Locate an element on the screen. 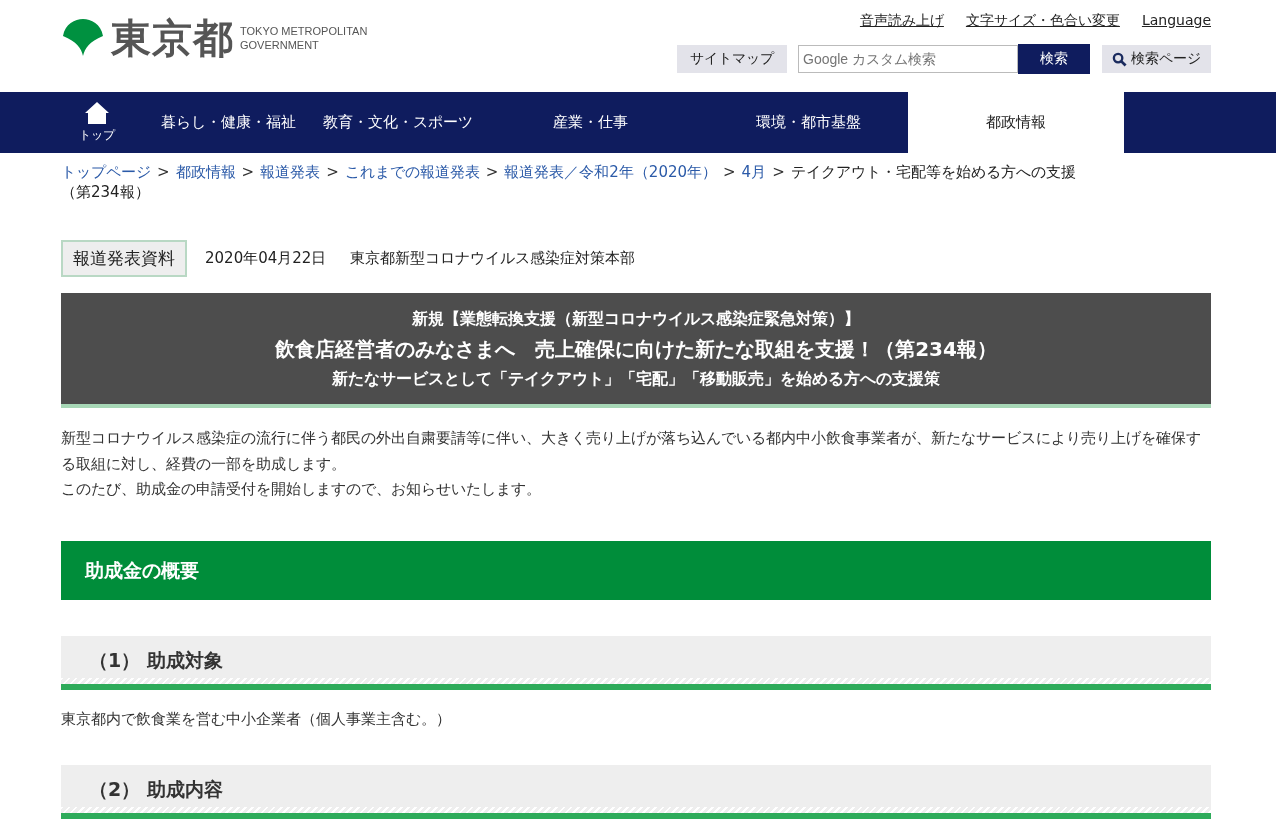  breadcrumb-current: テイクアウト・宅配等を始める方への支援 is located at coordinates (933, 172).